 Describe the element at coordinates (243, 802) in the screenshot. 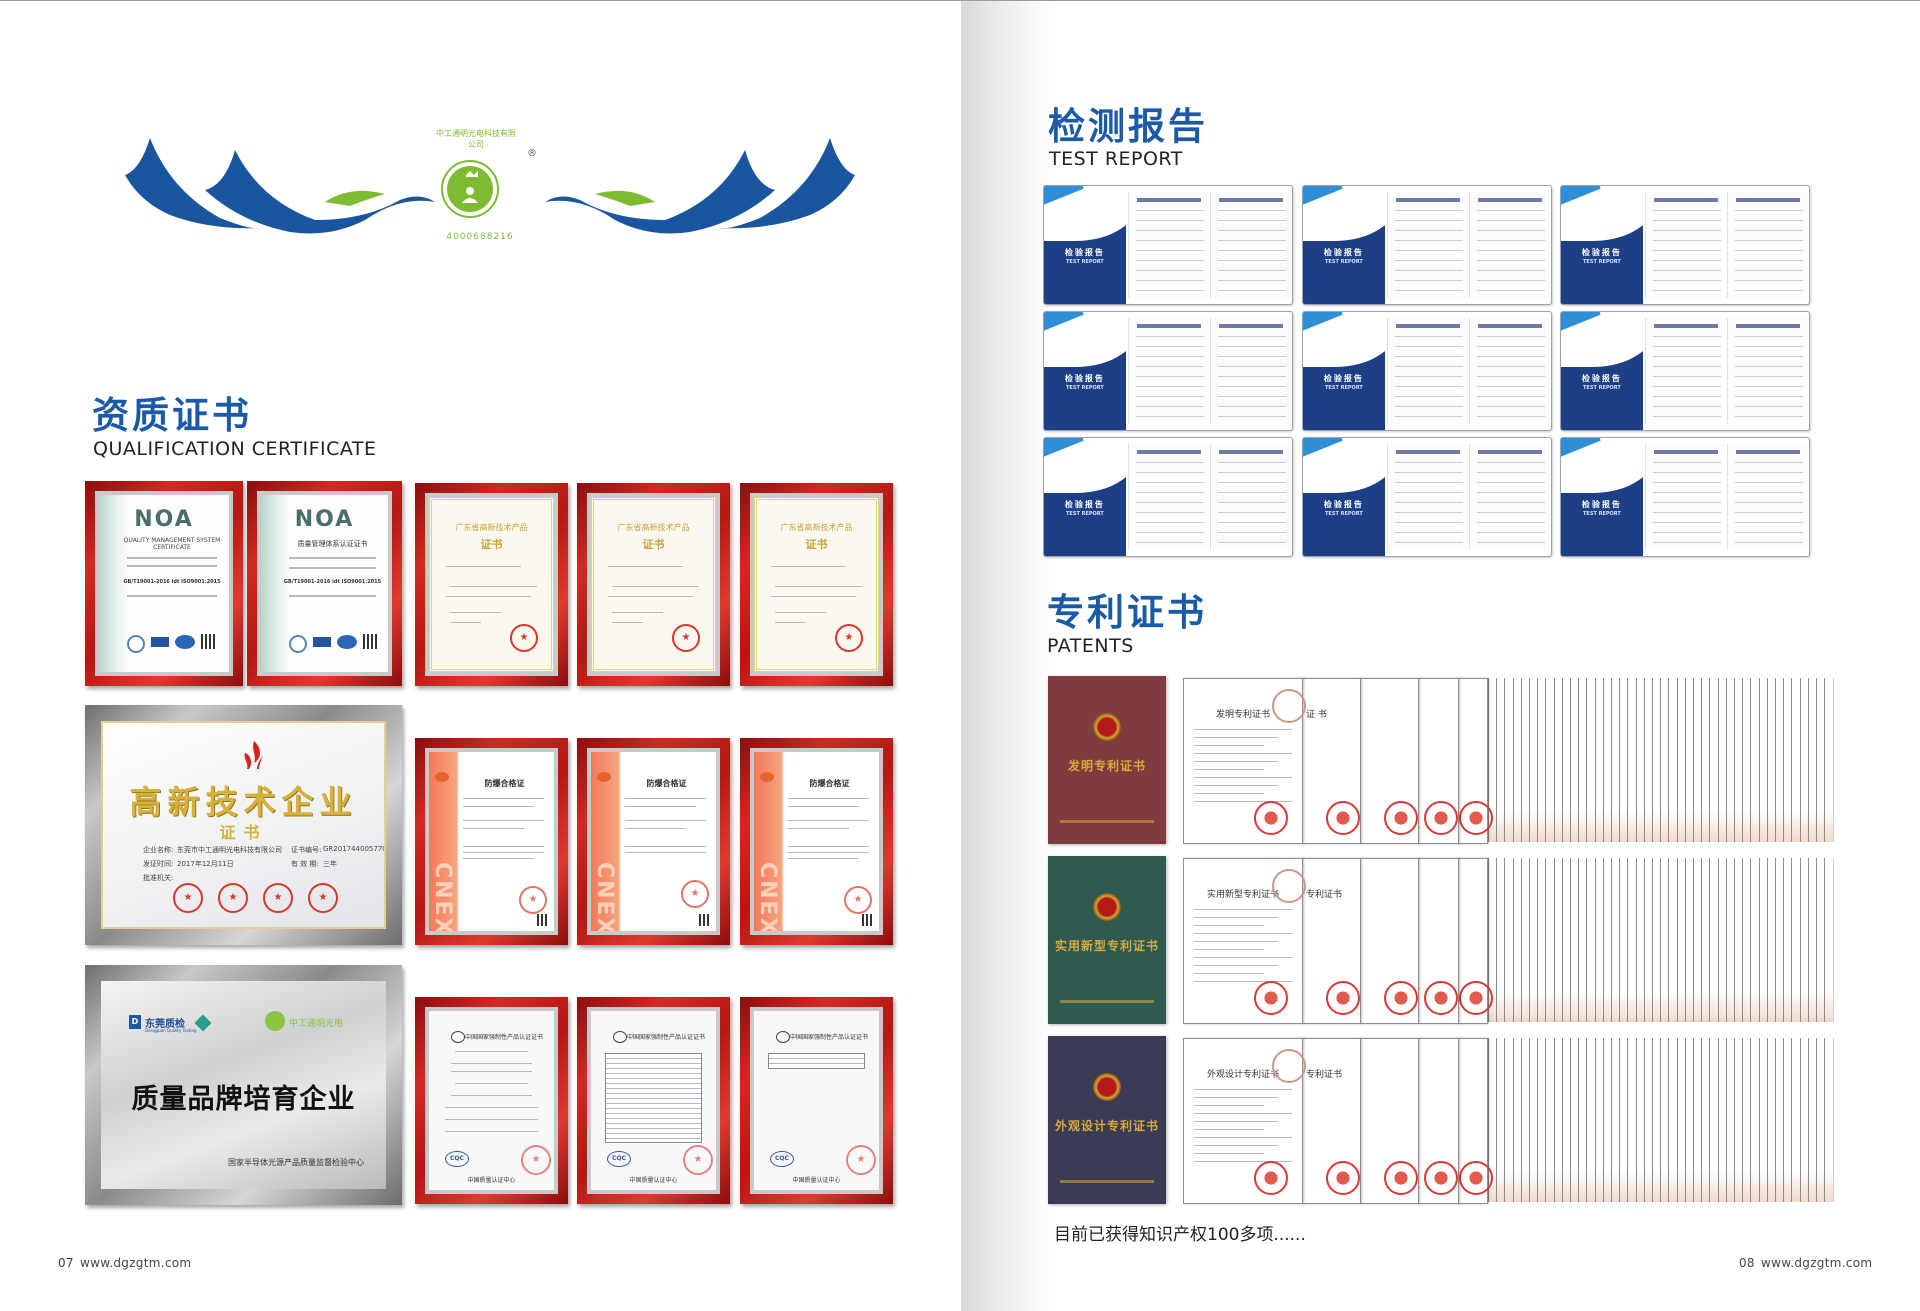

I see `certificate-title: 高新技术企业` at that location.